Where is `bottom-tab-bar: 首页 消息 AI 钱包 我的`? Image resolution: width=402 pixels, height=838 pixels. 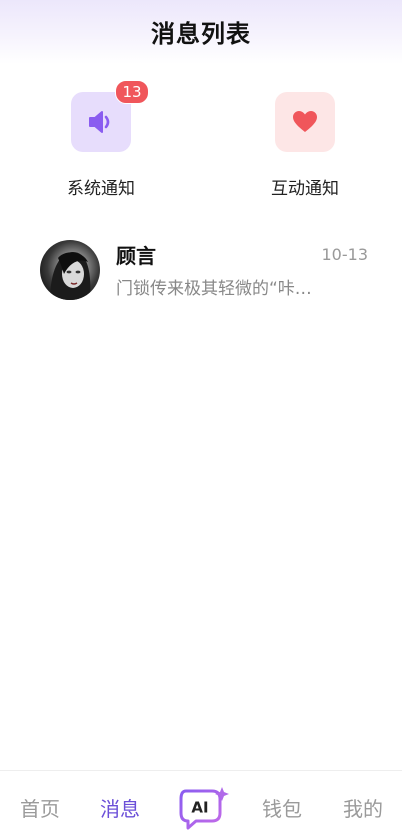 bottom-tab-bar: 首页 消息 AI 钱包 我的 is located at coordinates (201, 804).